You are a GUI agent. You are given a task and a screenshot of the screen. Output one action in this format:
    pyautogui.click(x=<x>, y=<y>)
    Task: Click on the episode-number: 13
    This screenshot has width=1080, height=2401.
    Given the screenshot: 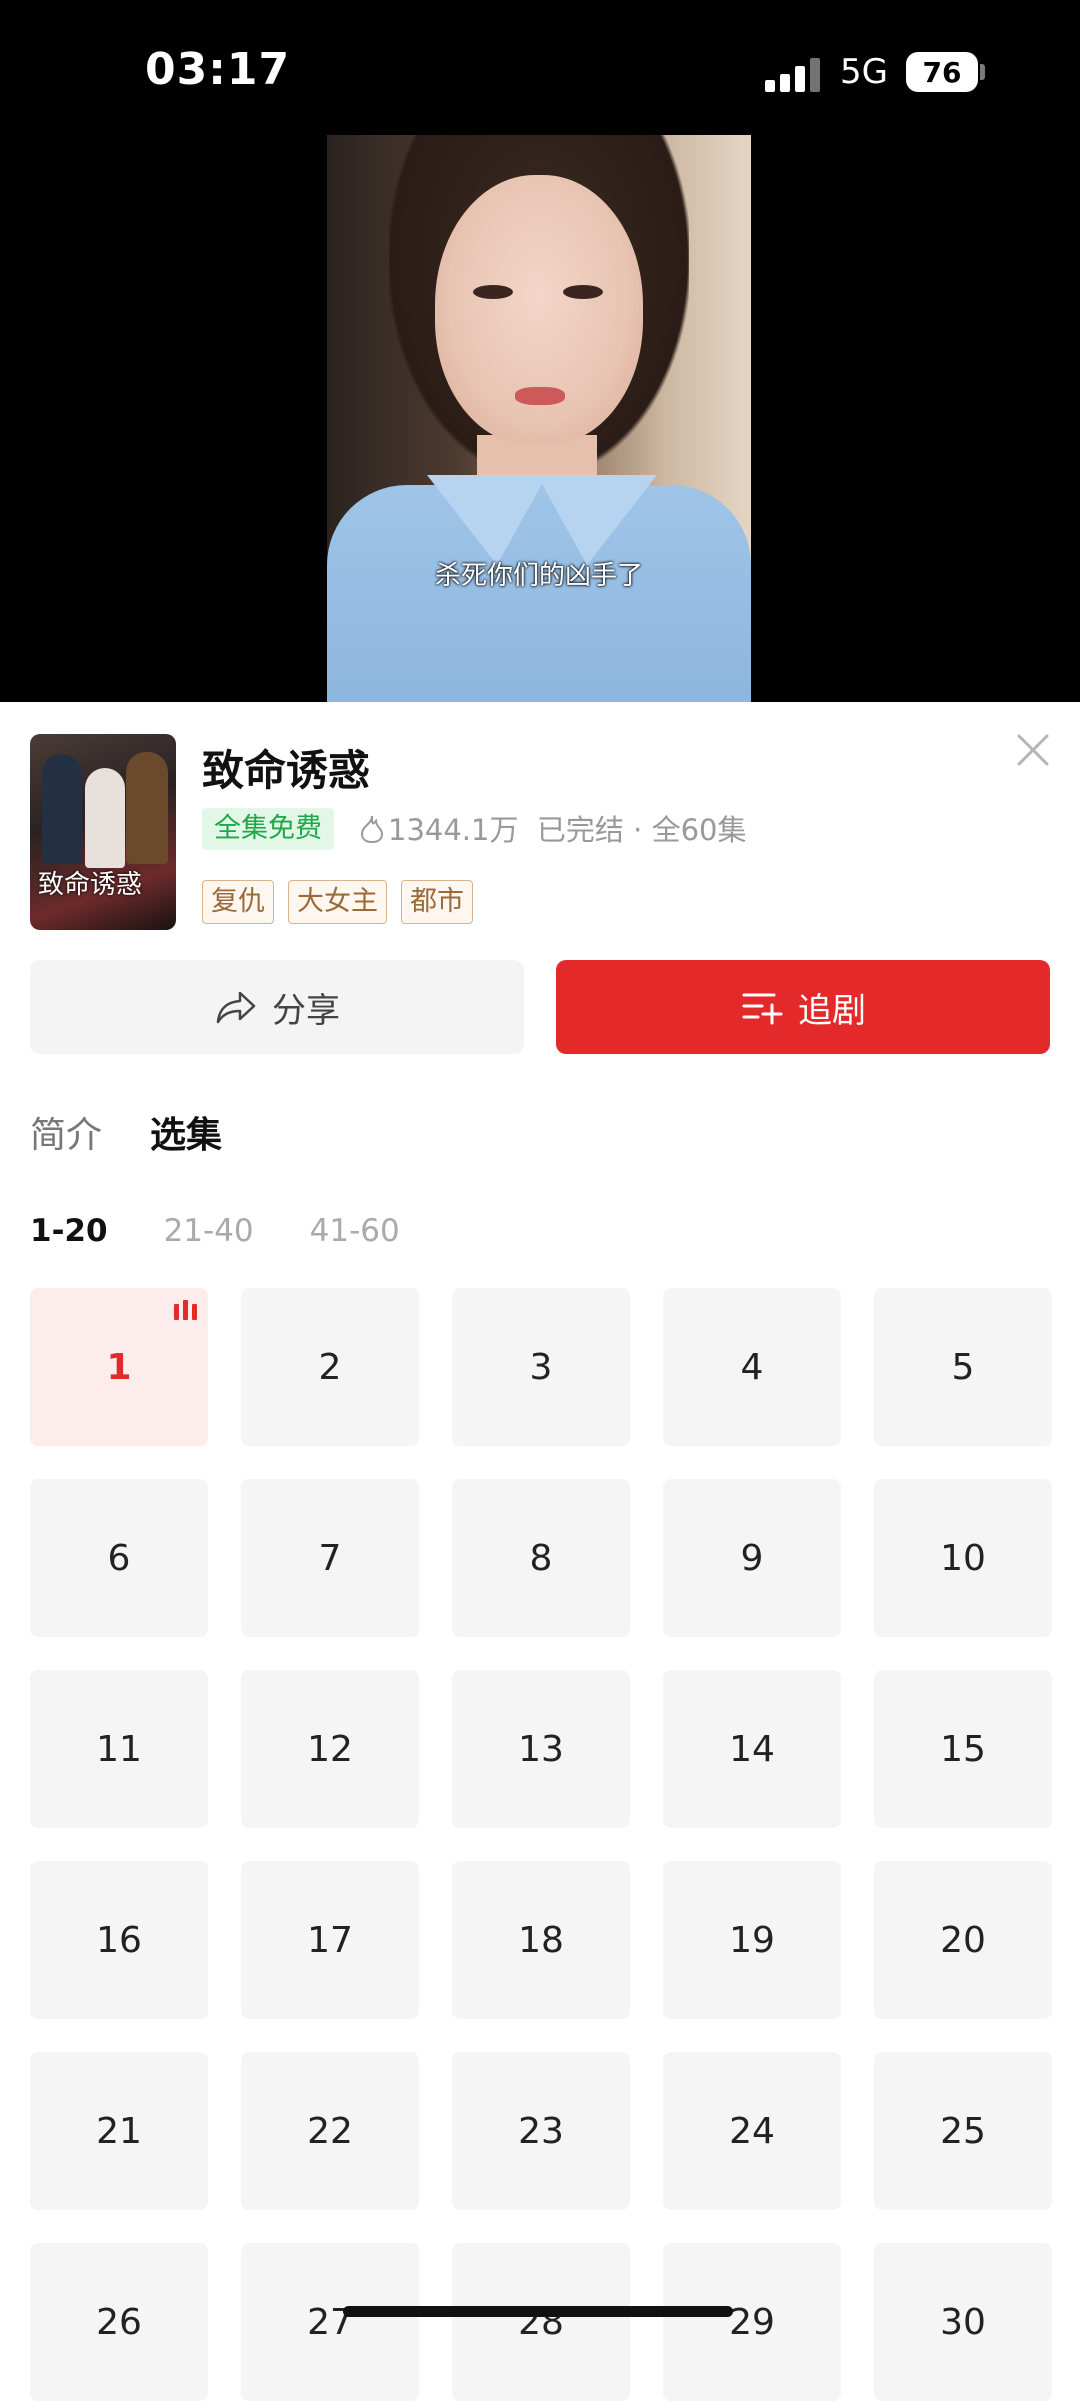 What is the action you would take?
    pyautogui.click(x=541, y=1749)
    